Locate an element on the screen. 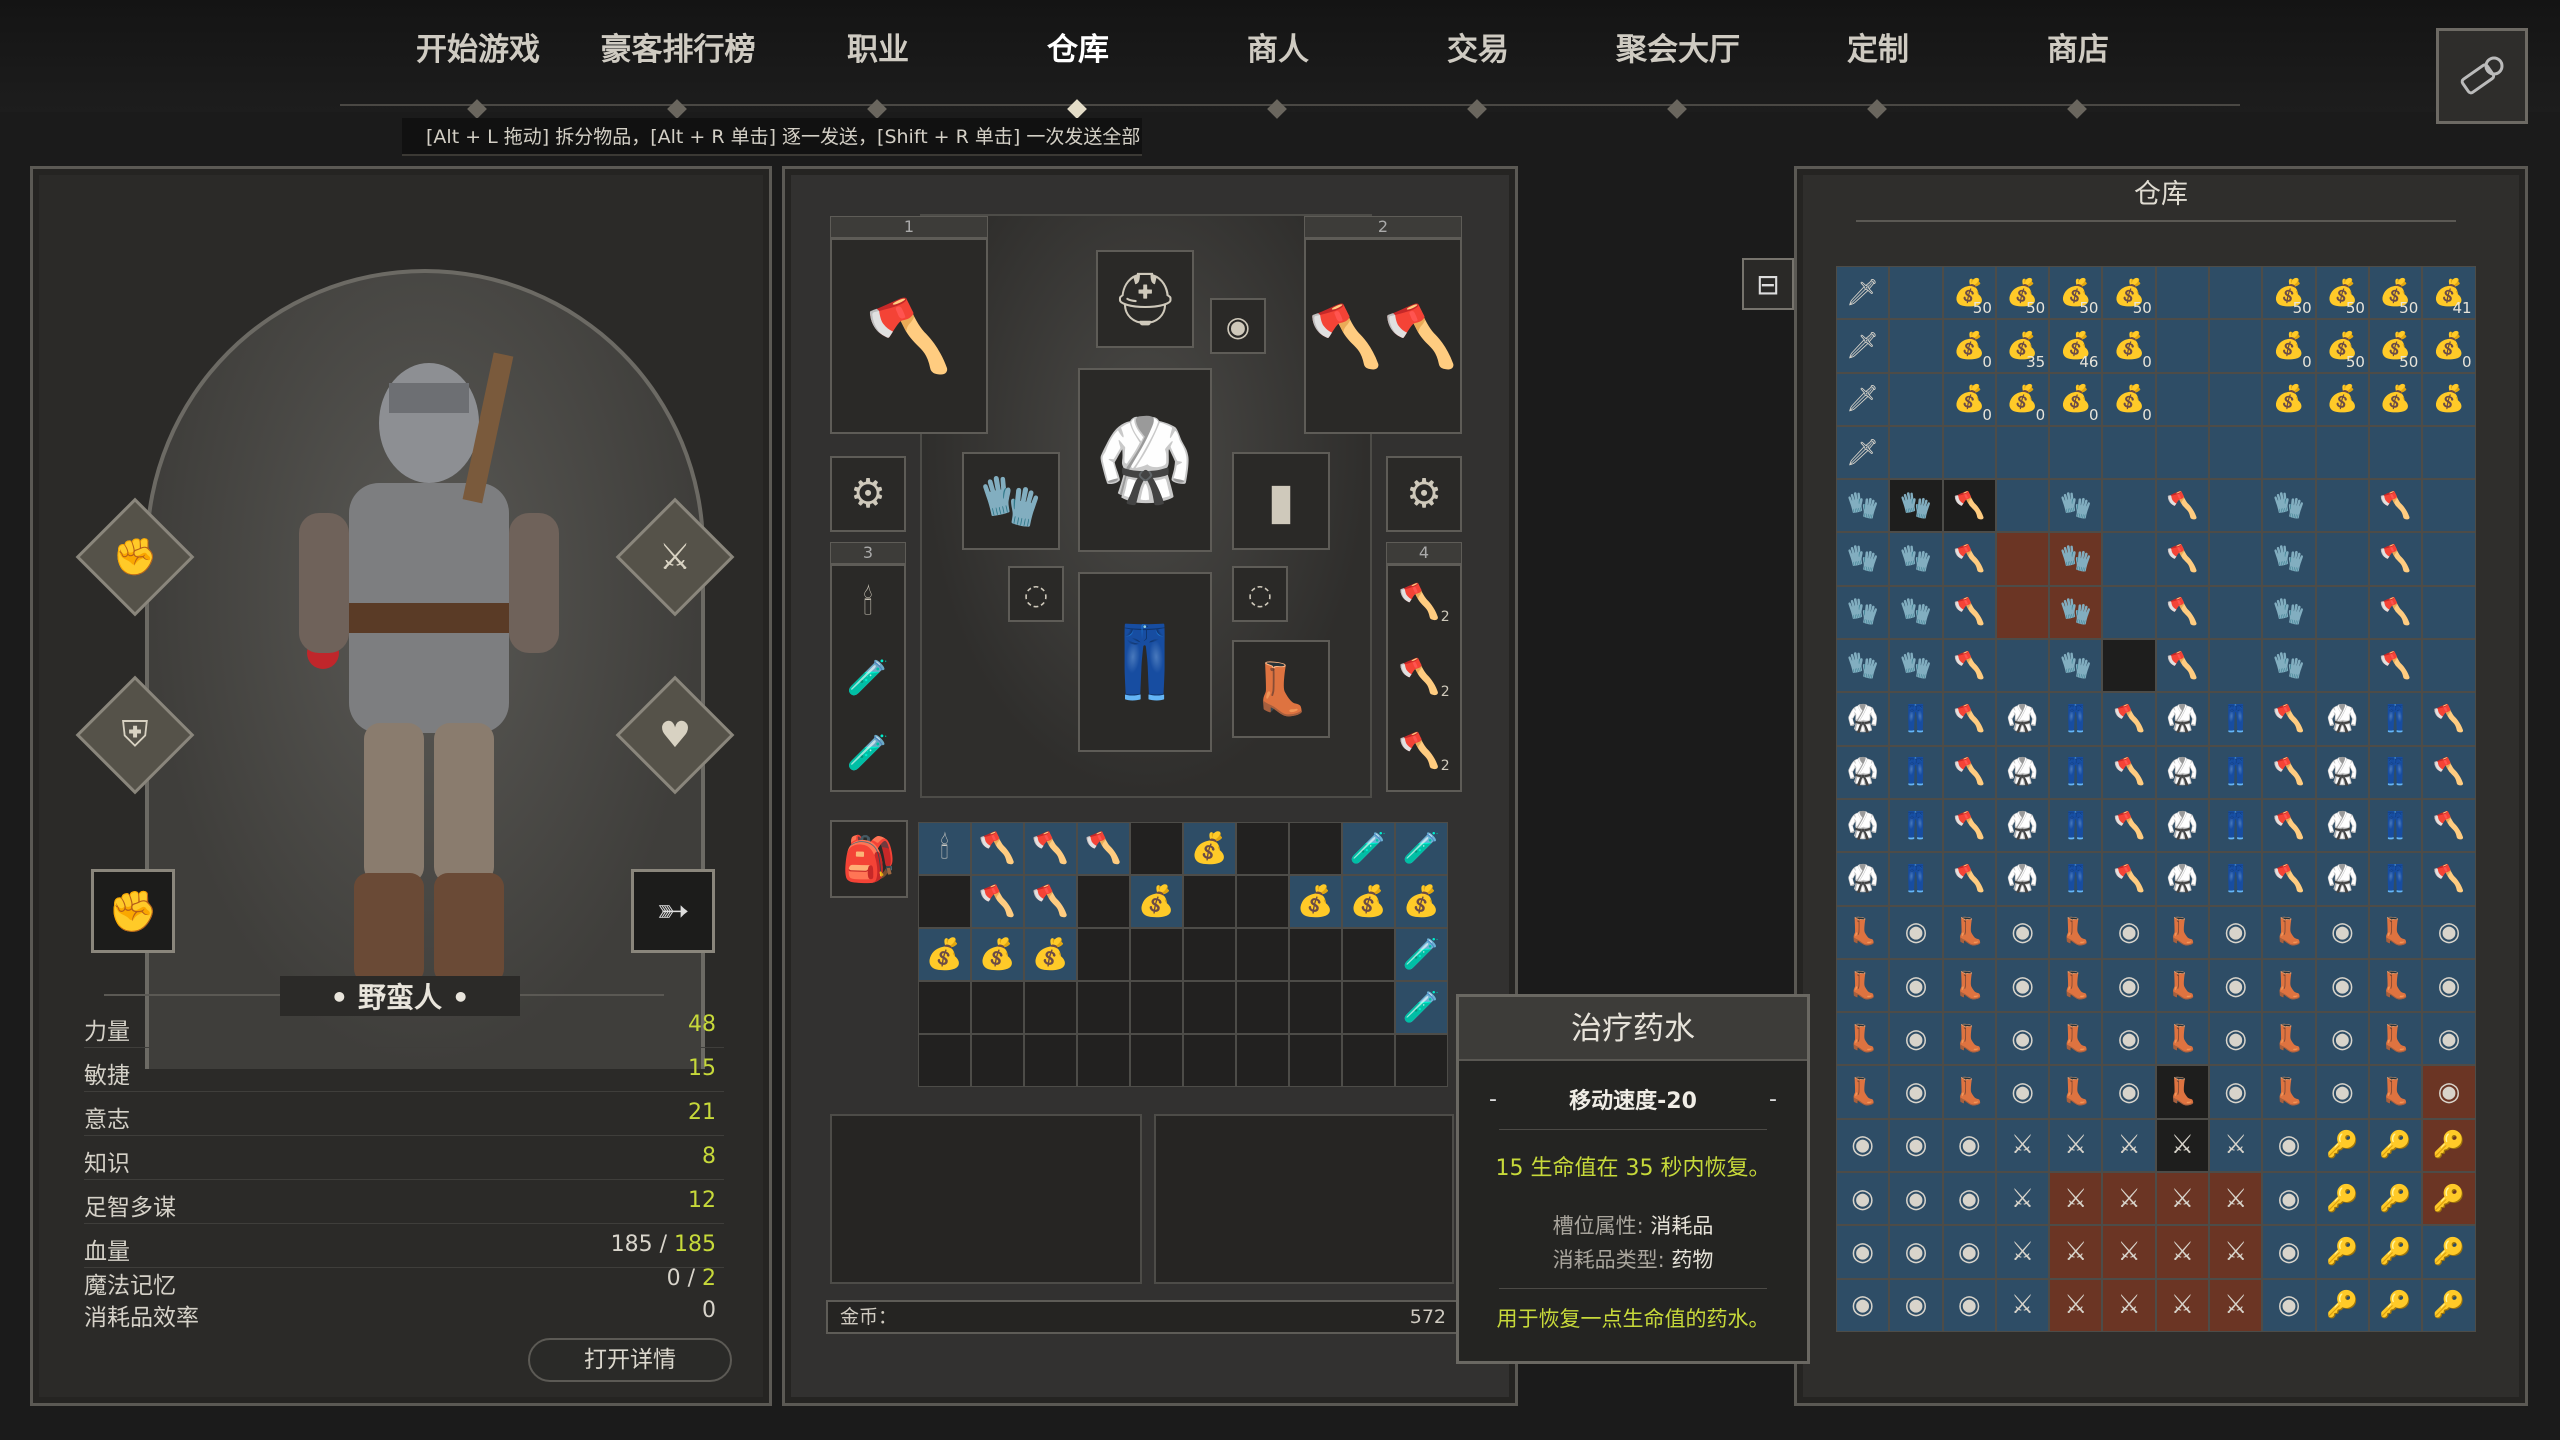 The image size is (2560, 1440). belt-slot-2: ⚙ is located at coordinates (1424, 494).